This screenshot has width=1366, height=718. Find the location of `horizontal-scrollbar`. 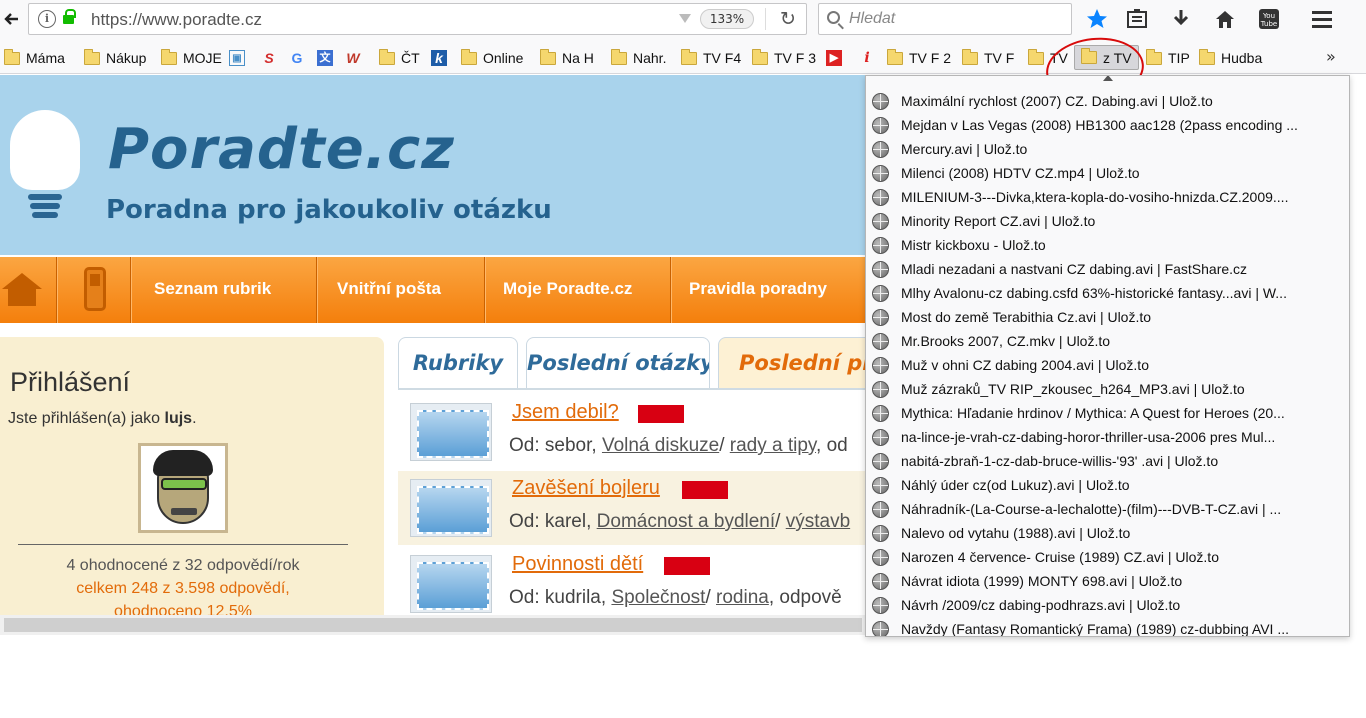

horizontal-scrollbar is located at coordinates (433, 625).